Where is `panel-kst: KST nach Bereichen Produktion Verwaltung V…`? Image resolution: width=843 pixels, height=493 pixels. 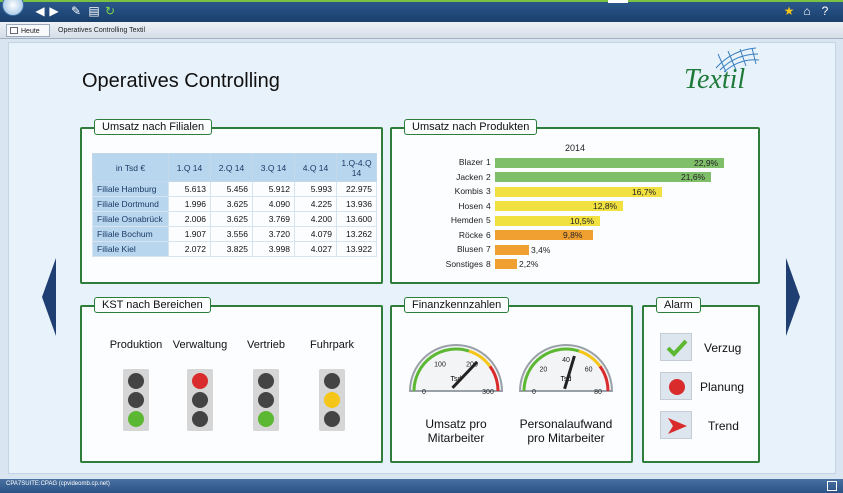 panel-kst: KST nach Bereichen Produktion Verwaltung V… is located at coordinates (231, 380).